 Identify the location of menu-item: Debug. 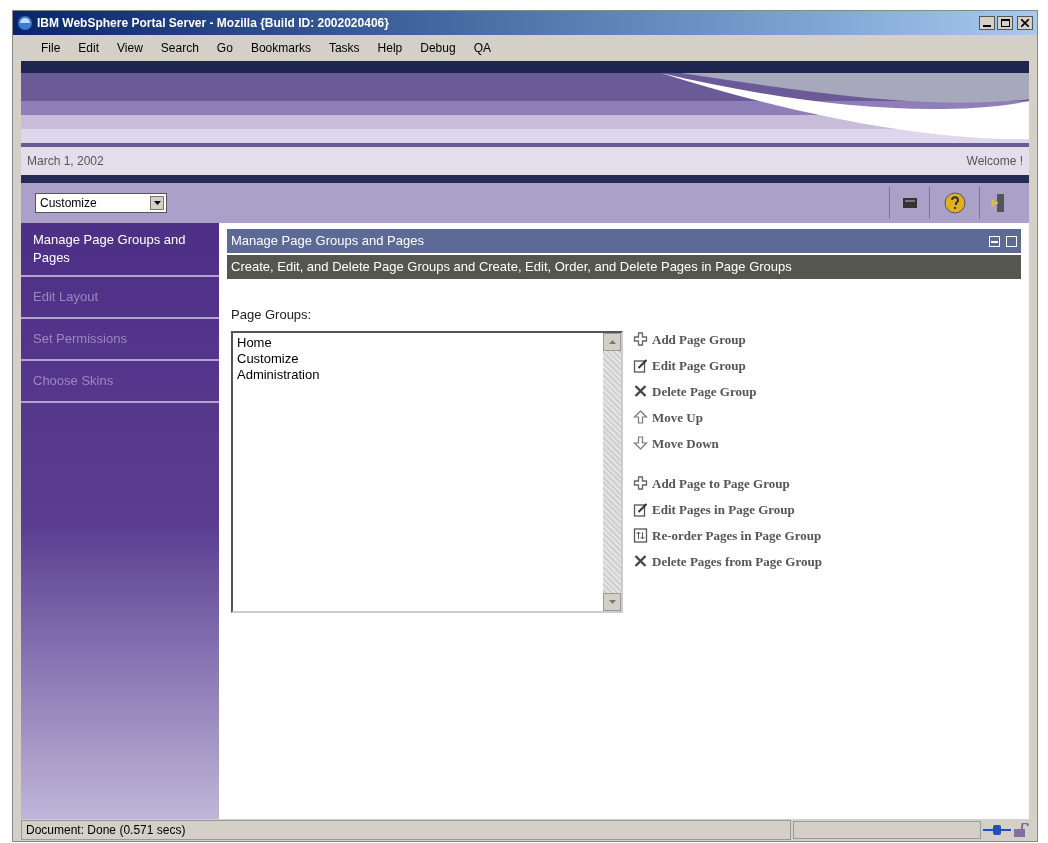
(438, 48).